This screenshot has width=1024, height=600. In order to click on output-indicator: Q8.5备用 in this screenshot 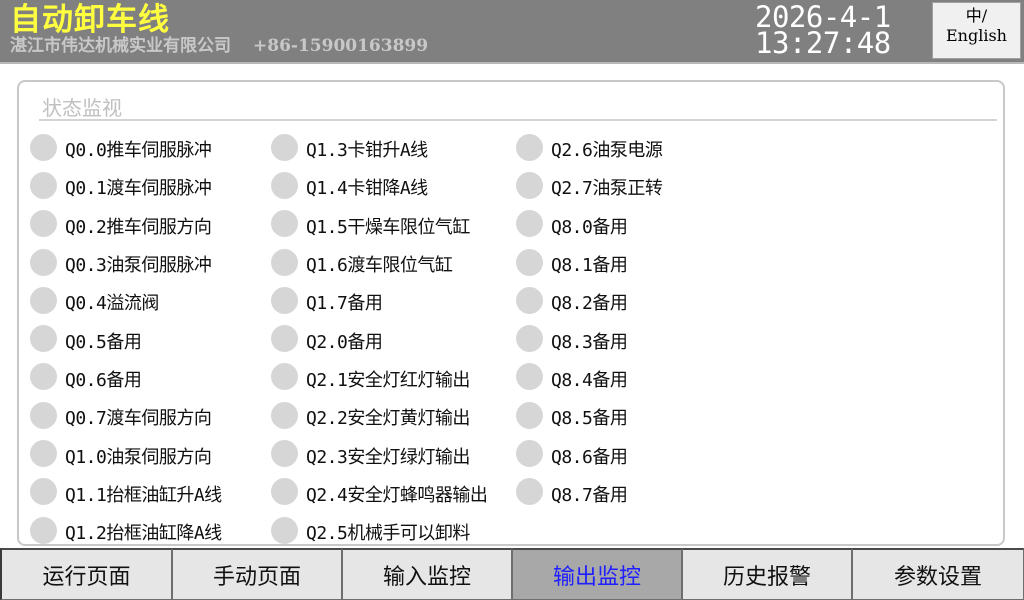, I will do `click(589, 417)`.